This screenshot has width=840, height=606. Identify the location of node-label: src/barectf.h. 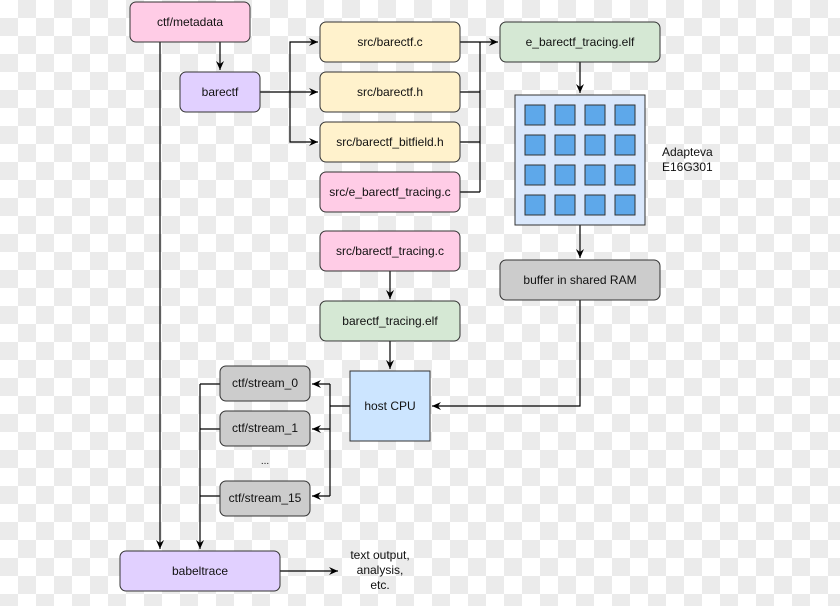
(390, 92).